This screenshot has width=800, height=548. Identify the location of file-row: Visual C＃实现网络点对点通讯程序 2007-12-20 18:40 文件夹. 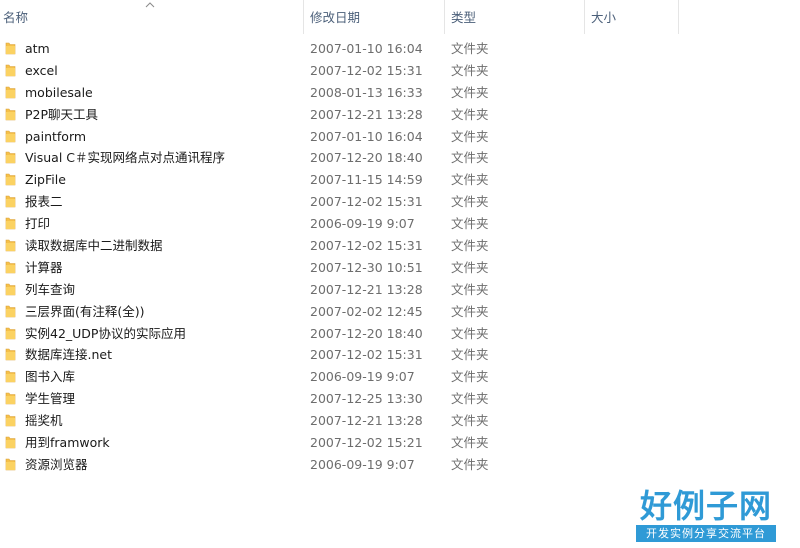
(400, 158).